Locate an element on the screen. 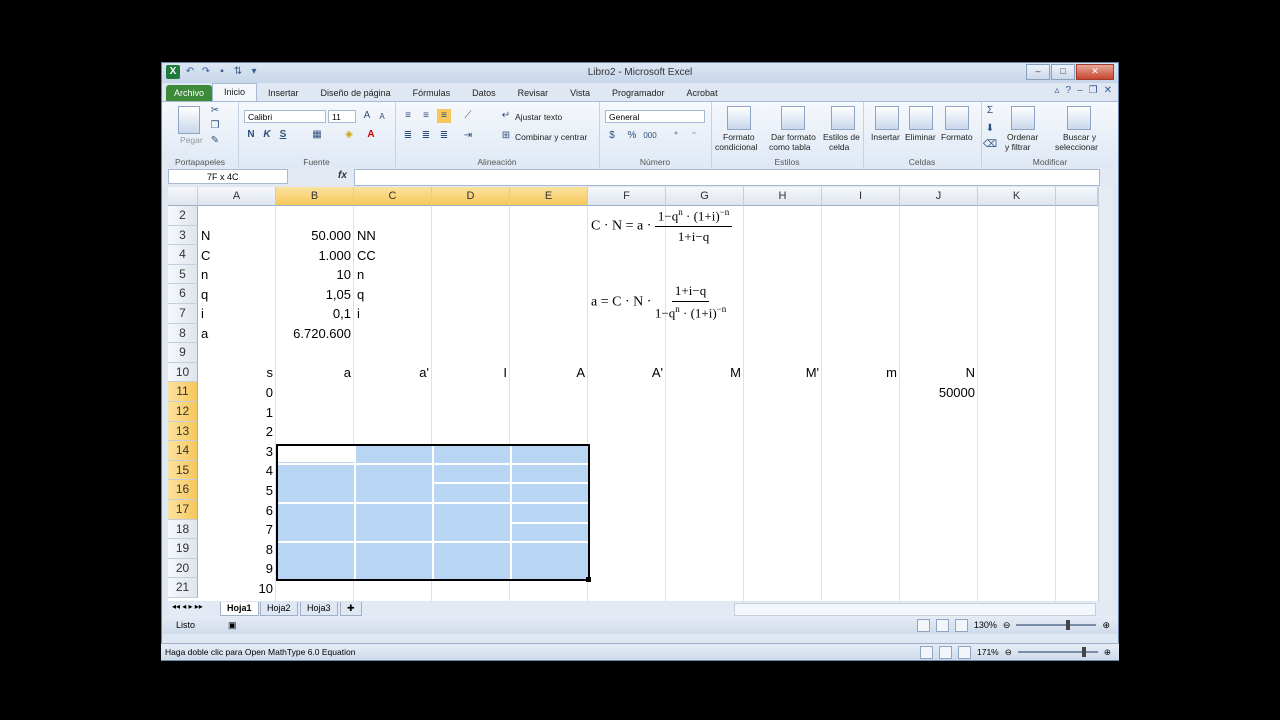 Image resolution: width=1280 pixels, height=720 pixels. row-header: 10 is located at coordinates (183, 372).